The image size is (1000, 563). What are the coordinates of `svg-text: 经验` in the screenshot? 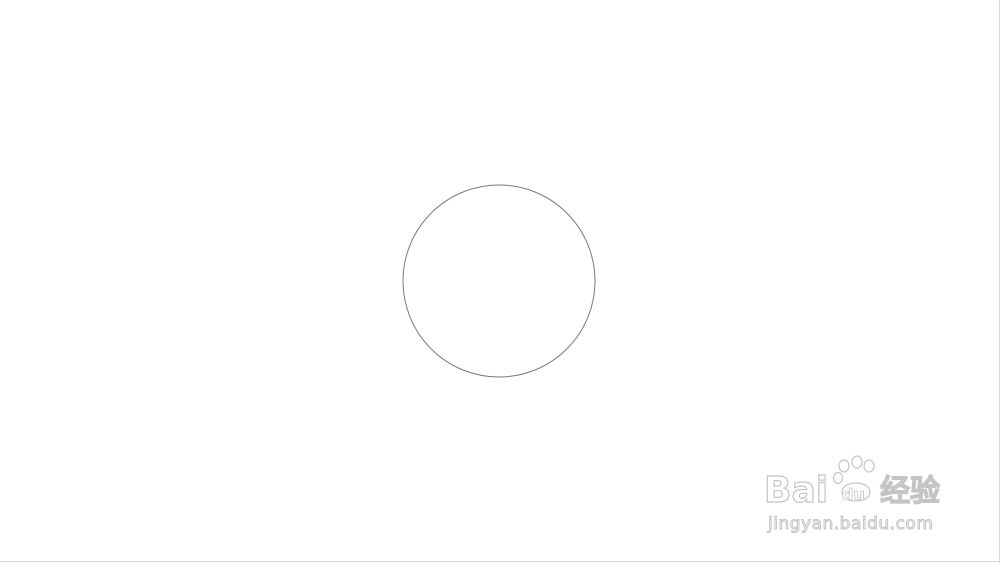 It's located at (910, 491).